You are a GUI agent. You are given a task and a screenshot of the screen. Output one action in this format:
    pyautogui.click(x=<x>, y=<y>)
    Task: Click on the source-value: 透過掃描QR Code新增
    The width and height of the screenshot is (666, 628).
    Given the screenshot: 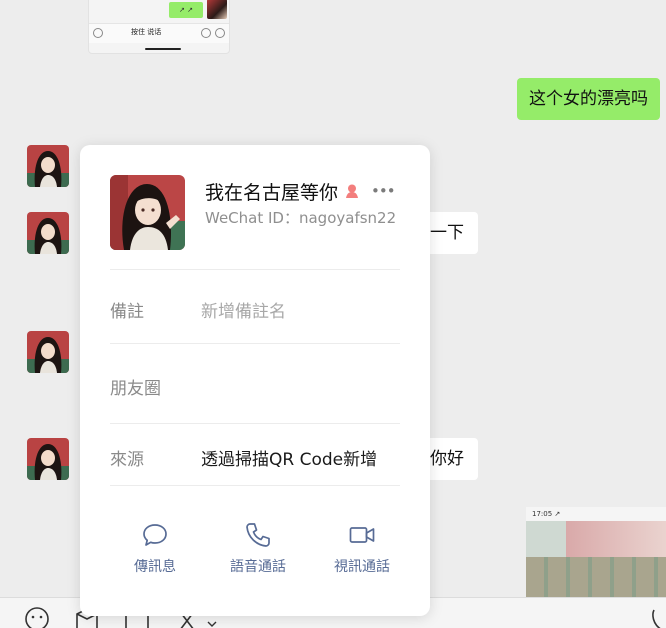 What is the action you would take?
    pyautogui.click(x=289, y=460)
    